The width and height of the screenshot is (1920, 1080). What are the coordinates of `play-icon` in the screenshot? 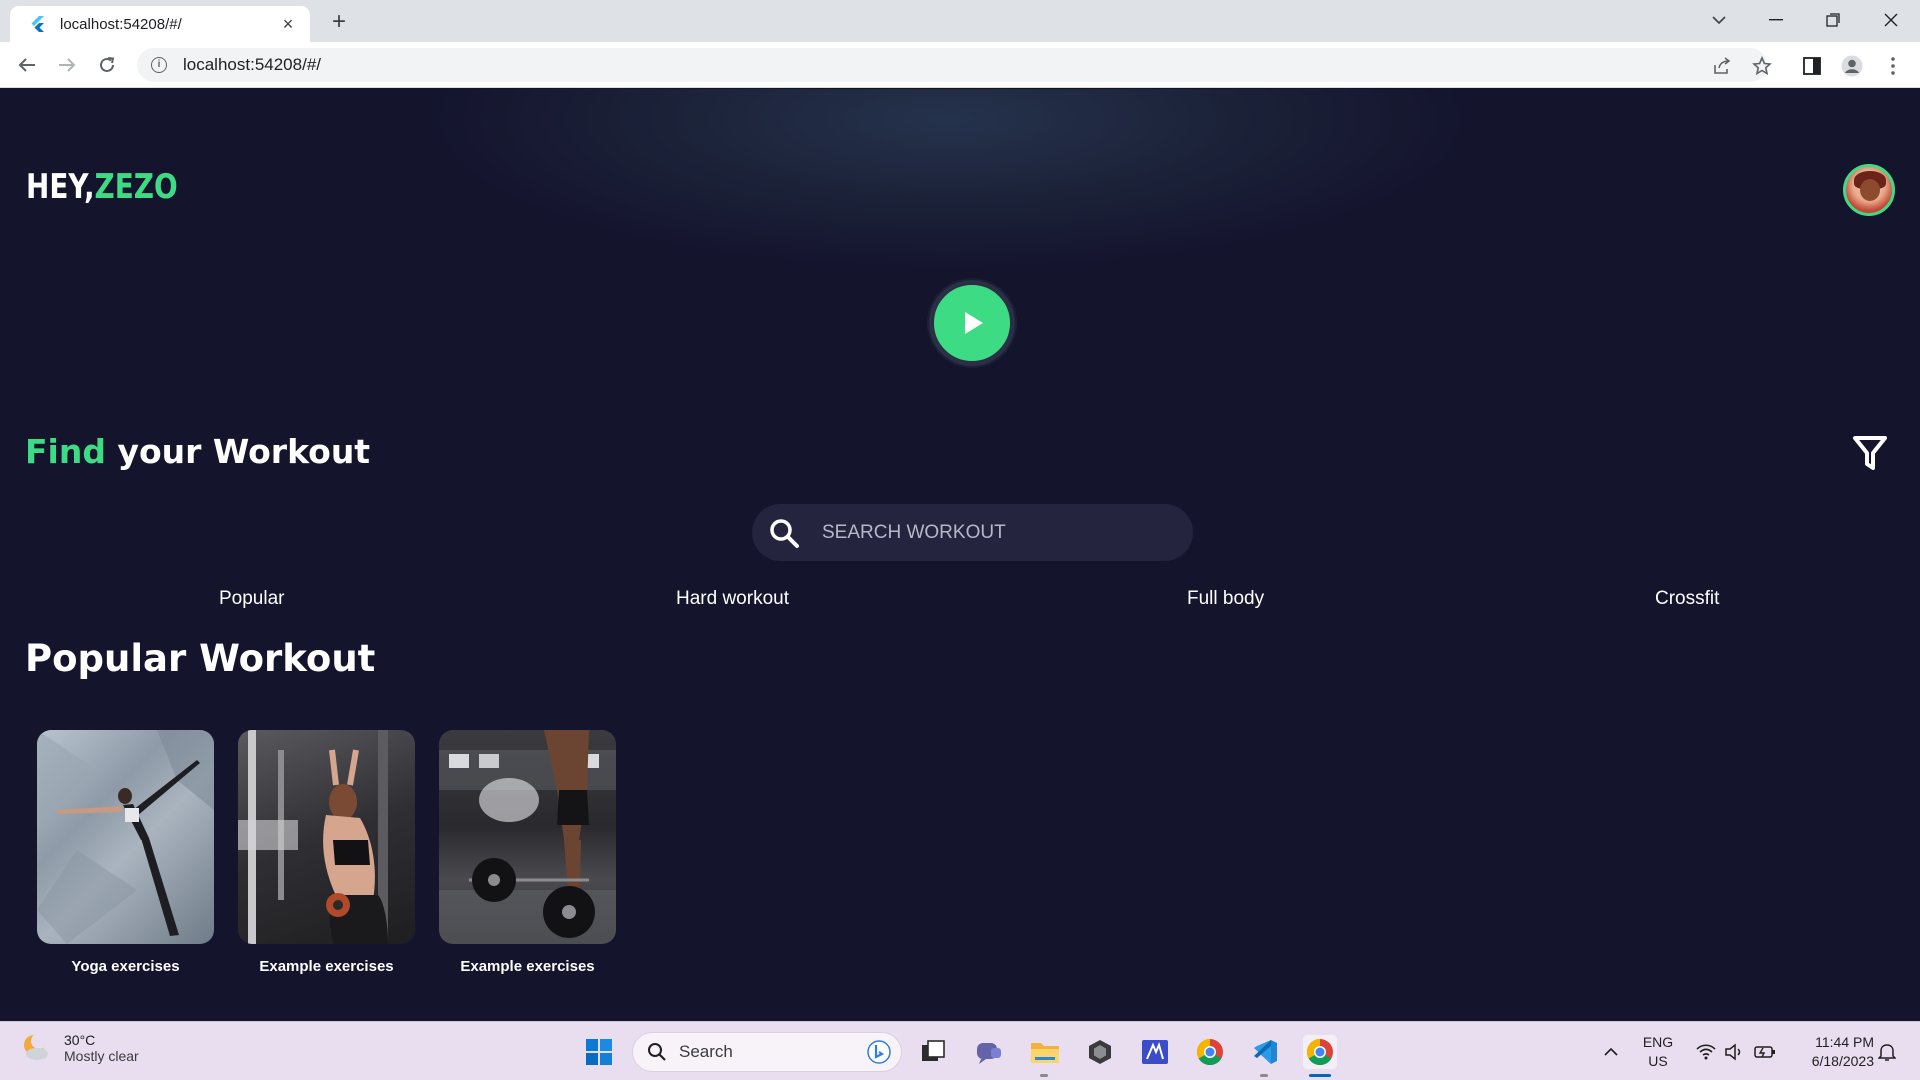 It's located at (974, 323).